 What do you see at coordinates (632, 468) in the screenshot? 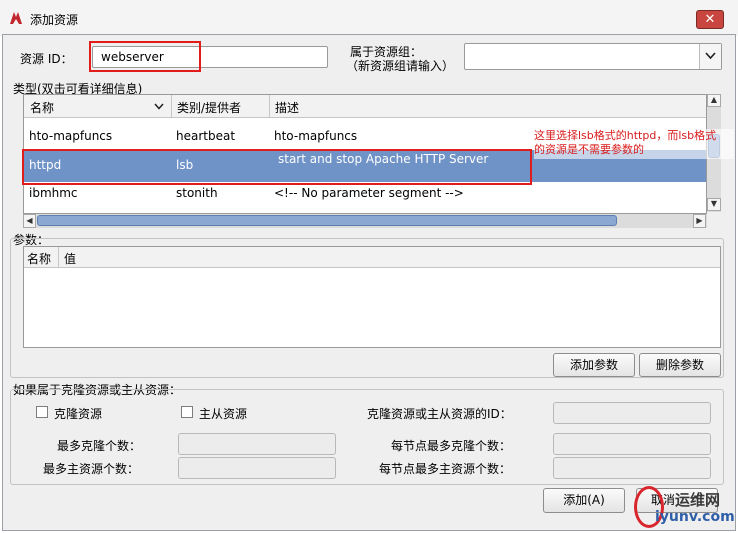
I see `node-max-master-field` at bounding box center [632, 468].